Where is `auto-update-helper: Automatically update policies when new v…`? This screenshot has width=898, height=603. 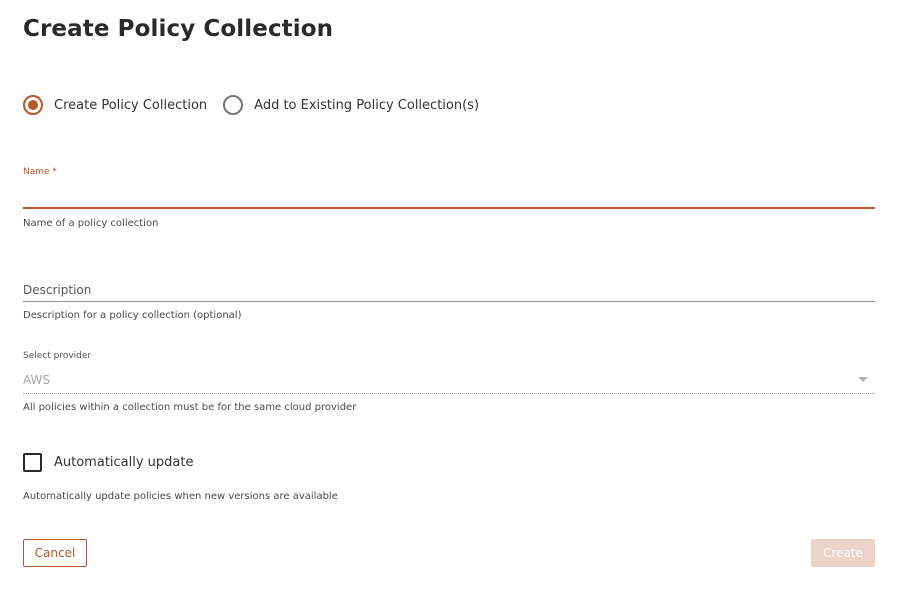
auto-update-helper: Automatically update policies when new v… is located at coordinates (180, 496).